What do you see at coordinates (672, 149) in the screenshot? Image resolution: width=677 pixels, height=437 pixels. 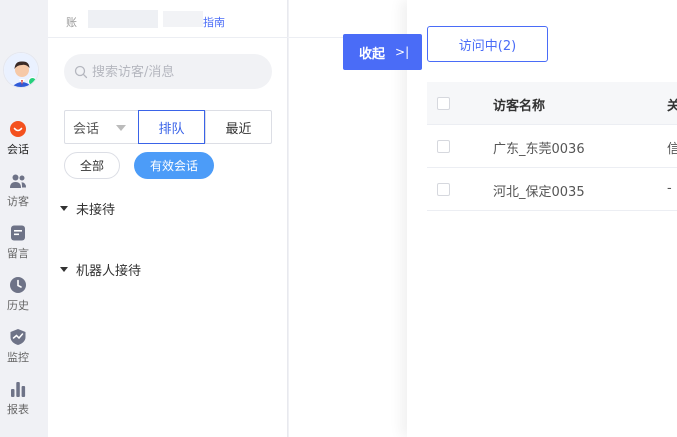 I see `visitor-related: 信` at bounding box center [672, 149].